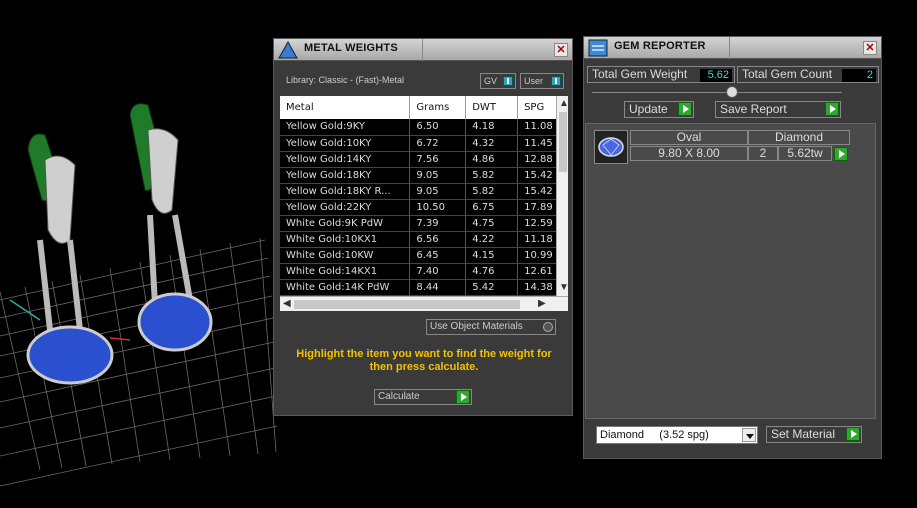 This screenshot has height=508, width=917. What do you see at coordinates (438, 287) in the screenshot?
I see `table-cell: 8.44` at bounding box center [438, 287].